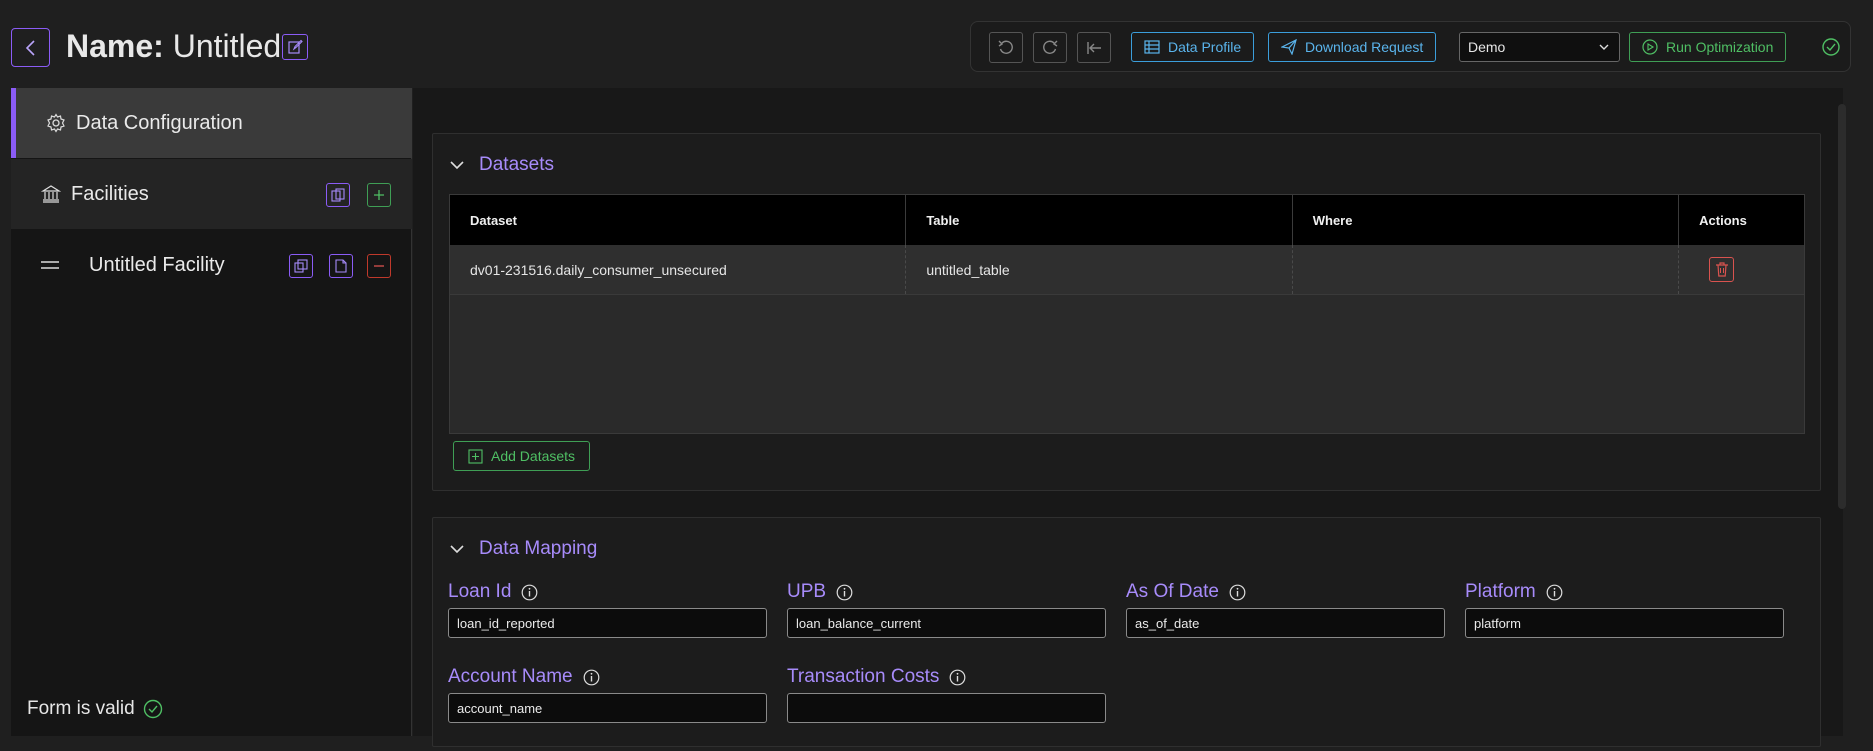 The width and height of the screenshot is (1873, 751). What do you see at coordinates (211, 194) in the screenshot?
I see `sidebar-item-facilities: Facilities` at bounding box center [211, 194].